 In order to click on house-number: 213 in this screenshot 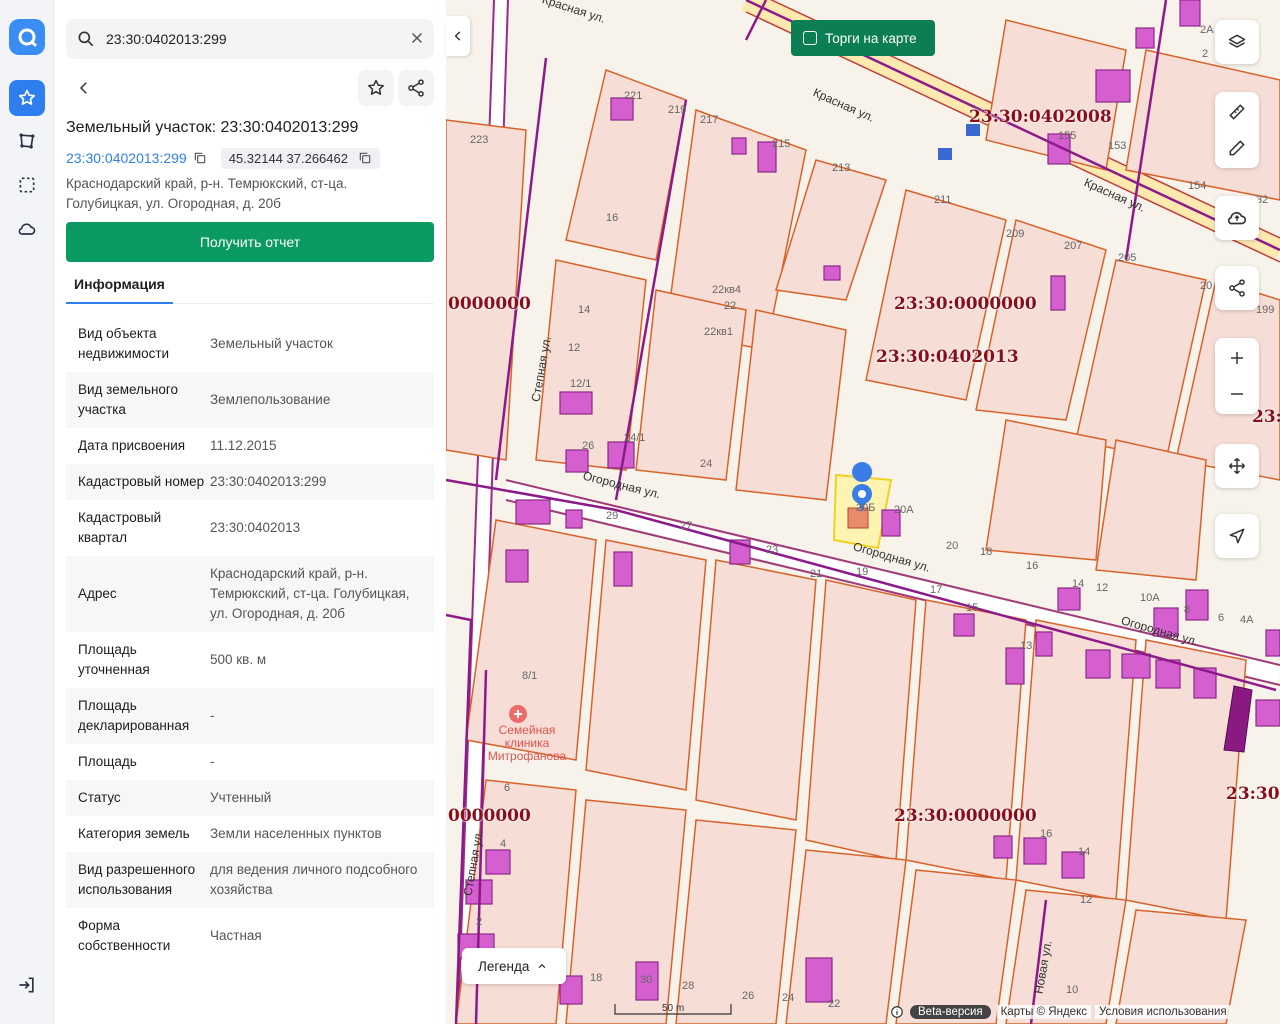, I will do `click(841, 168)`.